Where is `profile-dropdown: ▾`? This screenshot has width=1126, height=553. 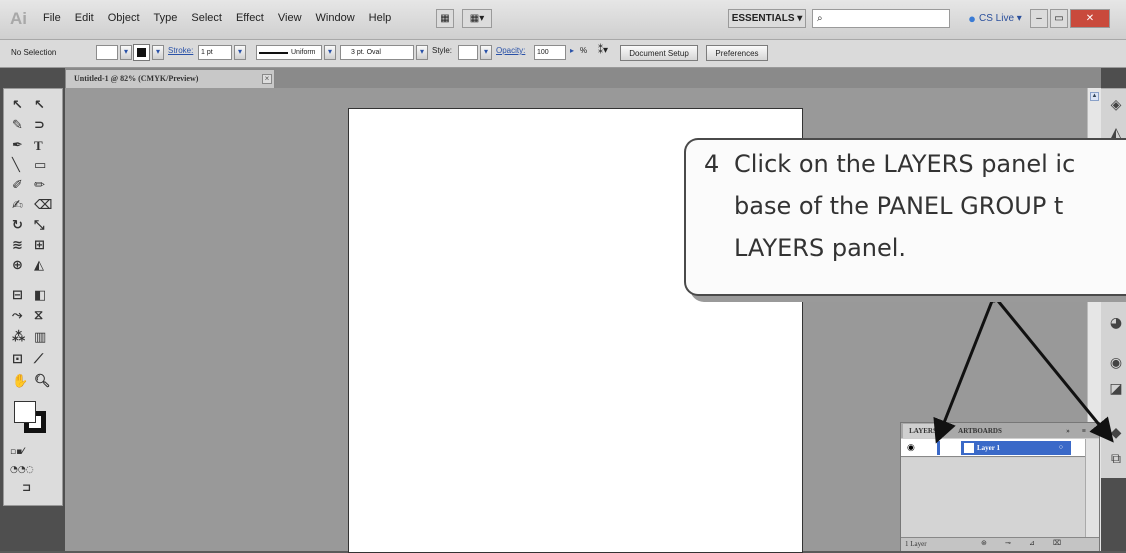
profile-dropdown: ▾ is located at coordinates (330, 52).